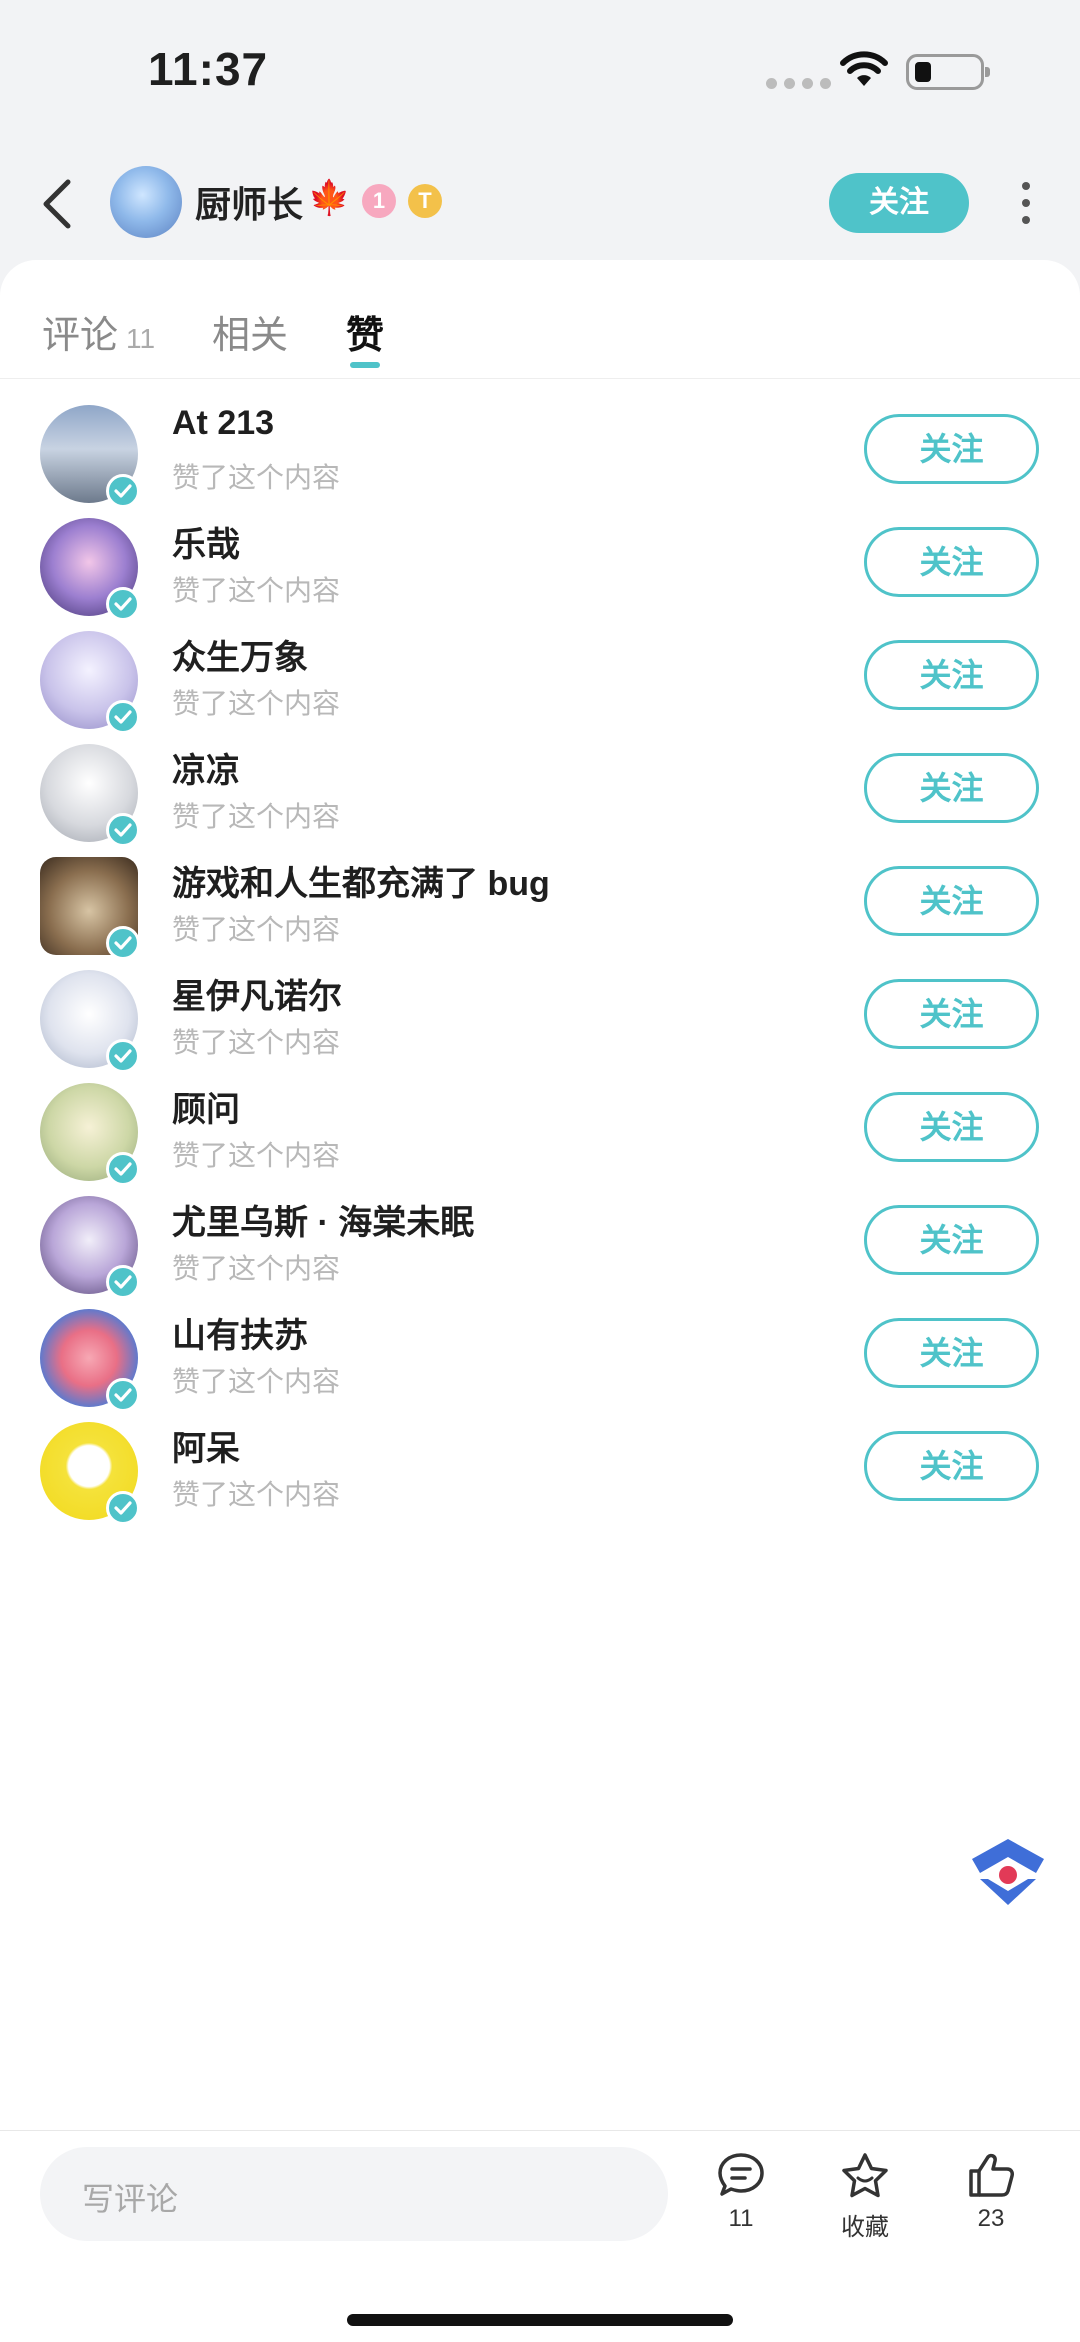  Describe the element at coordinates (257, 993) in the screenshot. I see `user-name: 星伊凡诺尔` at that location.